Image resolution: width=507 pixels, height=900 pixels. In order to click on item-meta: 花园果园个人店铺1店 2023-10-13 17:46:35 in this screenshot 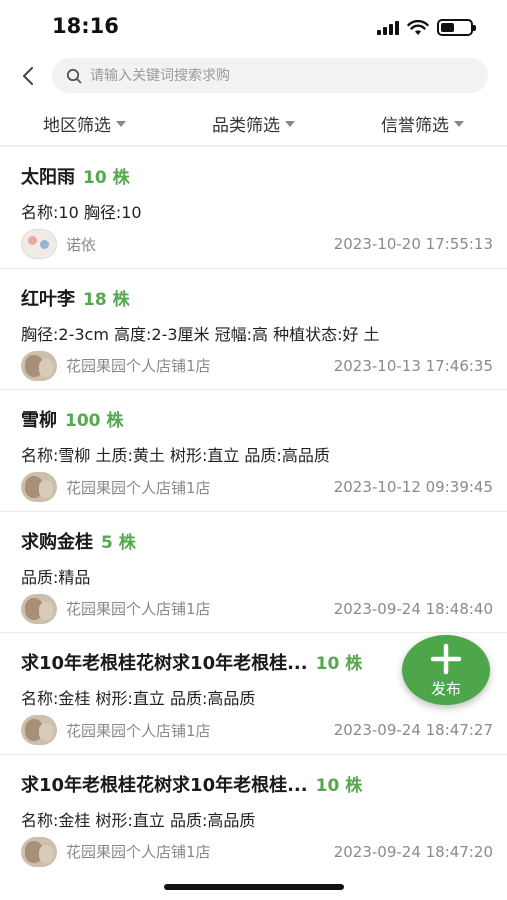, I will do `click(257, 365)`.